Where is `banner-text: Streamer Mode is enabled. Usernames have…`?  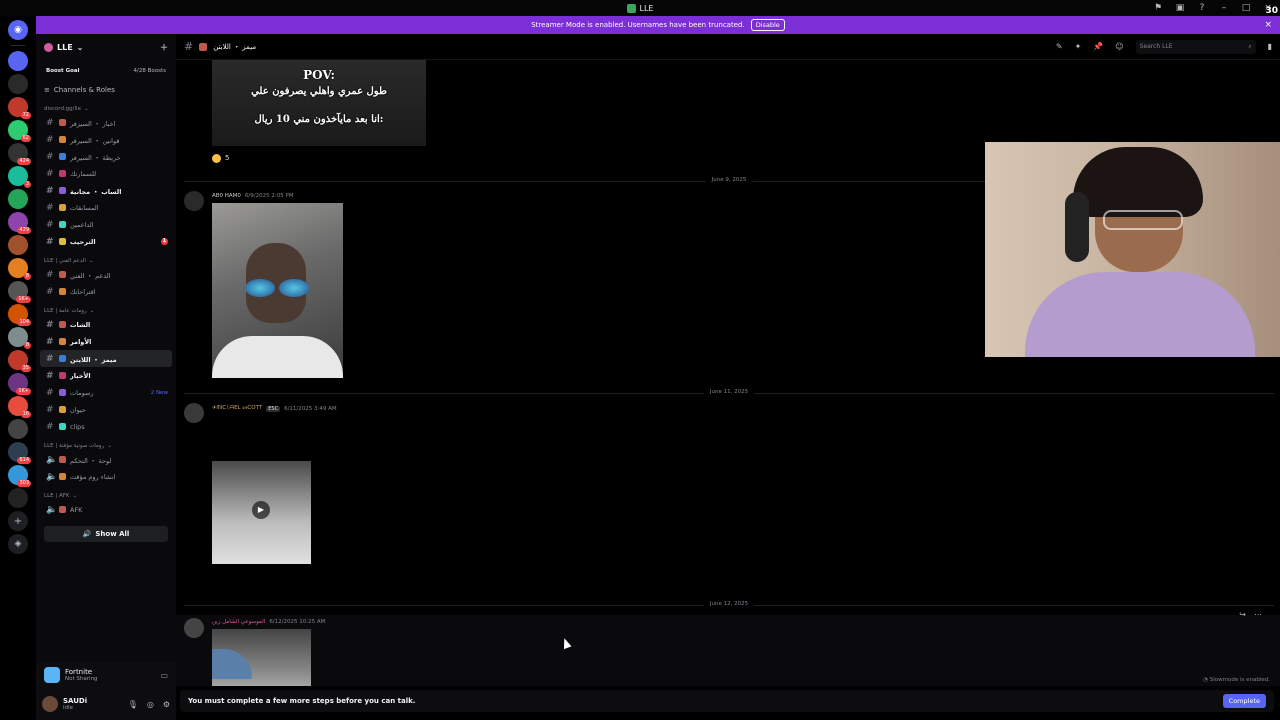 banner-text: Streamer Mode is enabled. Usernames have… is located at coordinates (638, 25).